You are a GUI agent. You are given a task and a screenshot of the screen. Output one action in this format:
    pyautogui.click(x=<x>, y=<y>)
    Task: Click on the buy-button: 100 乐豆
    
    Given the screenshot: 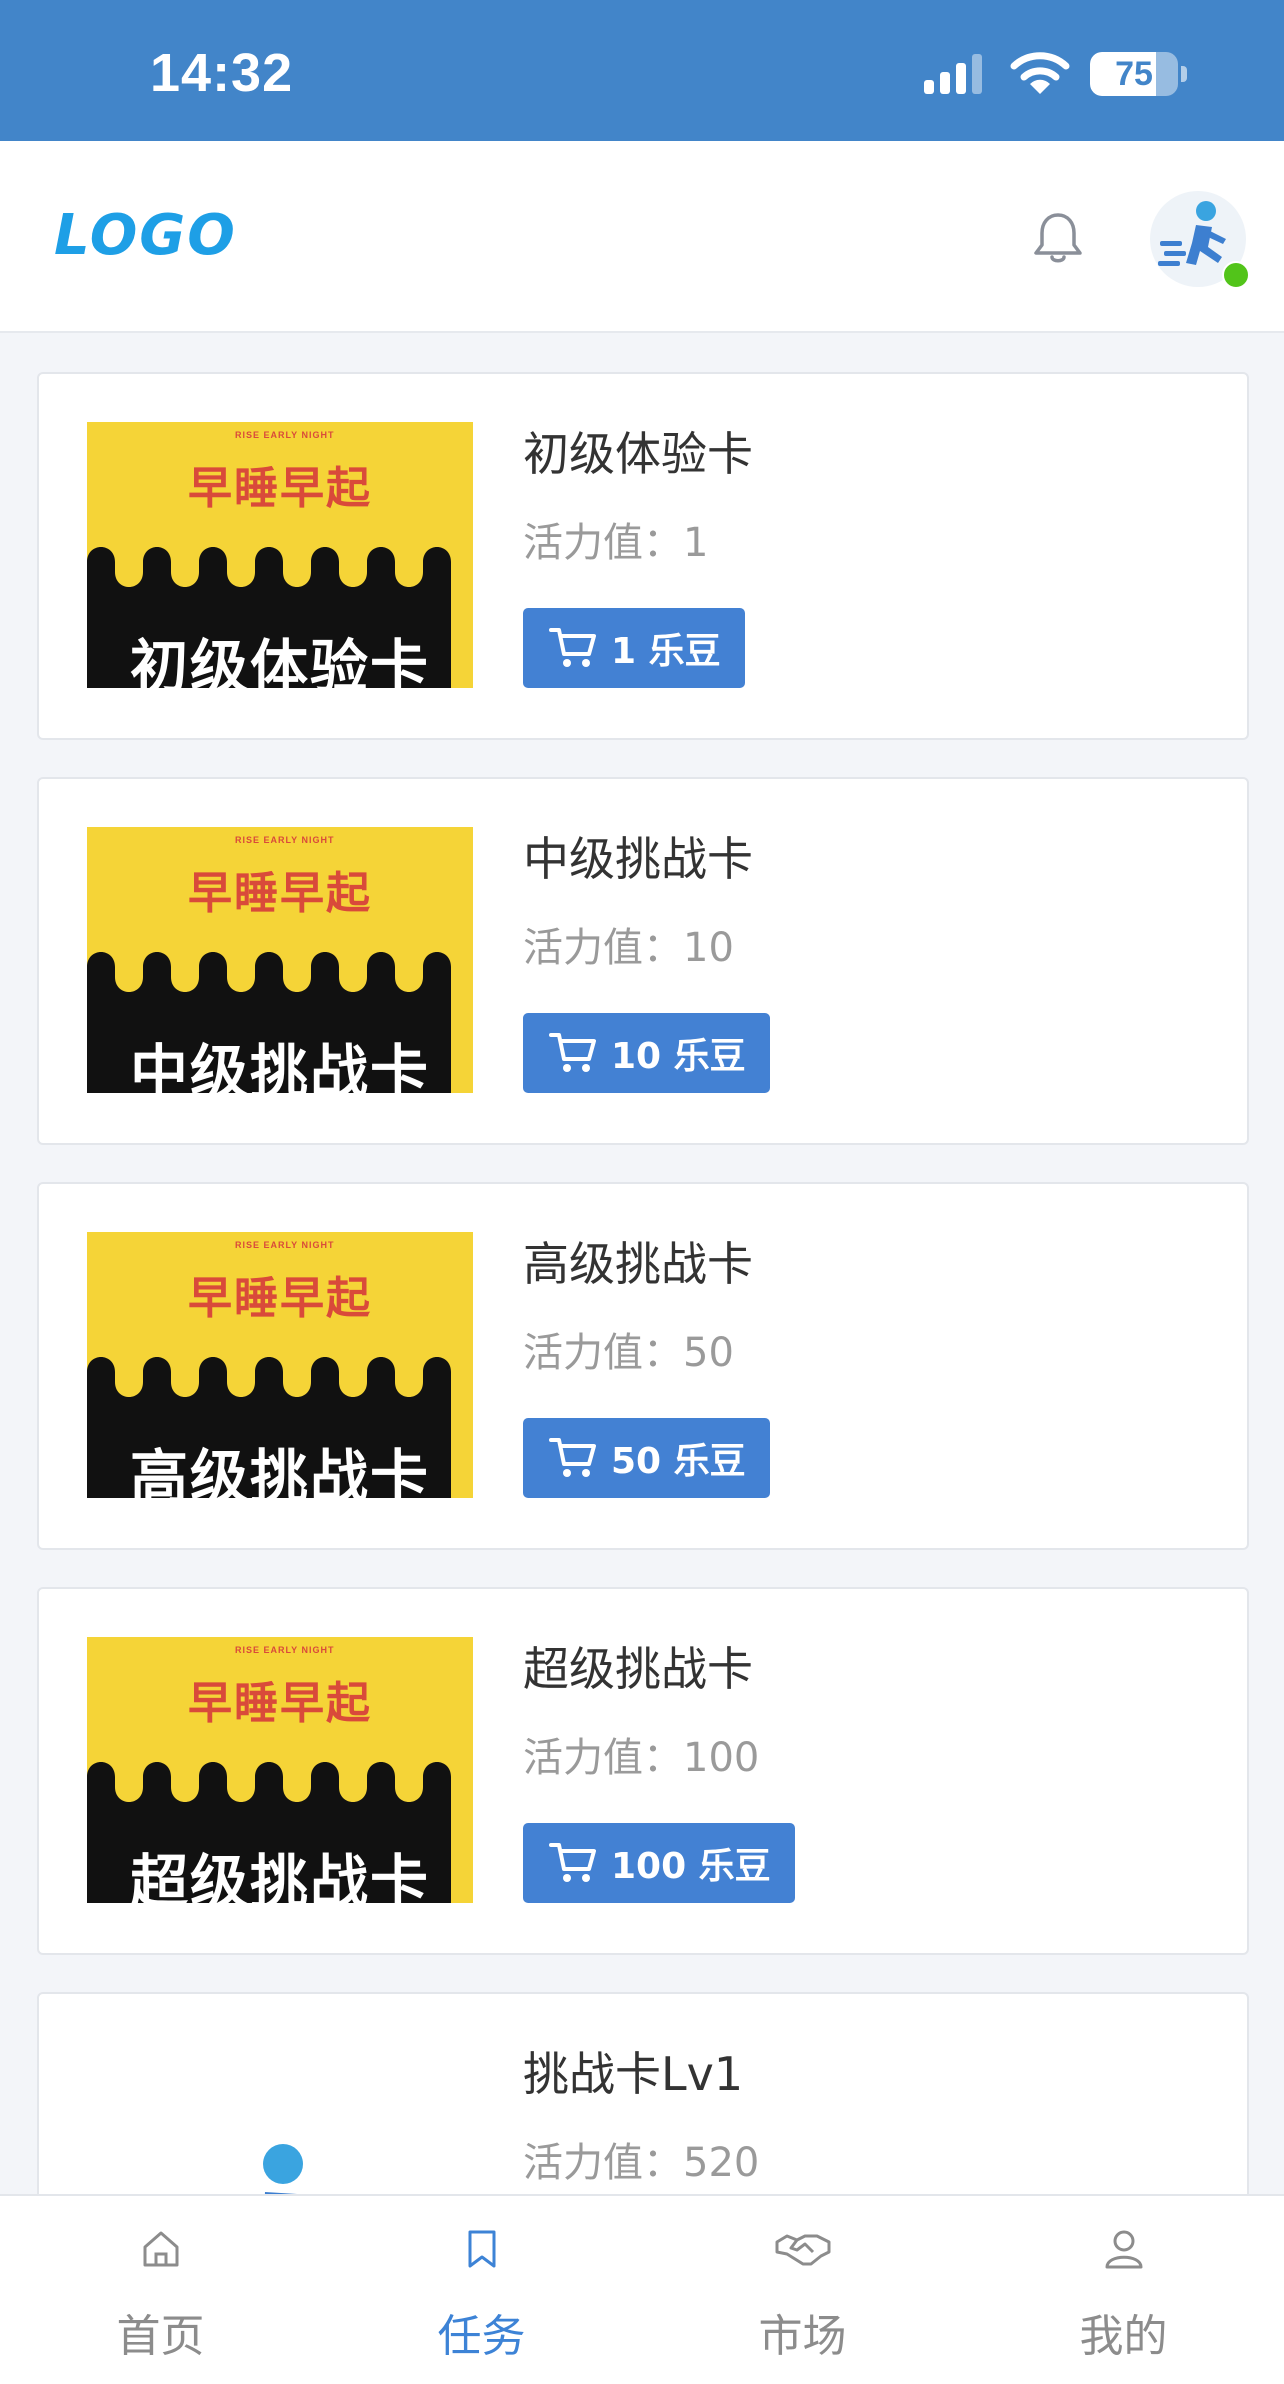 What is the action you would take?
    pyautogui.click(x=659, y=1863)
    